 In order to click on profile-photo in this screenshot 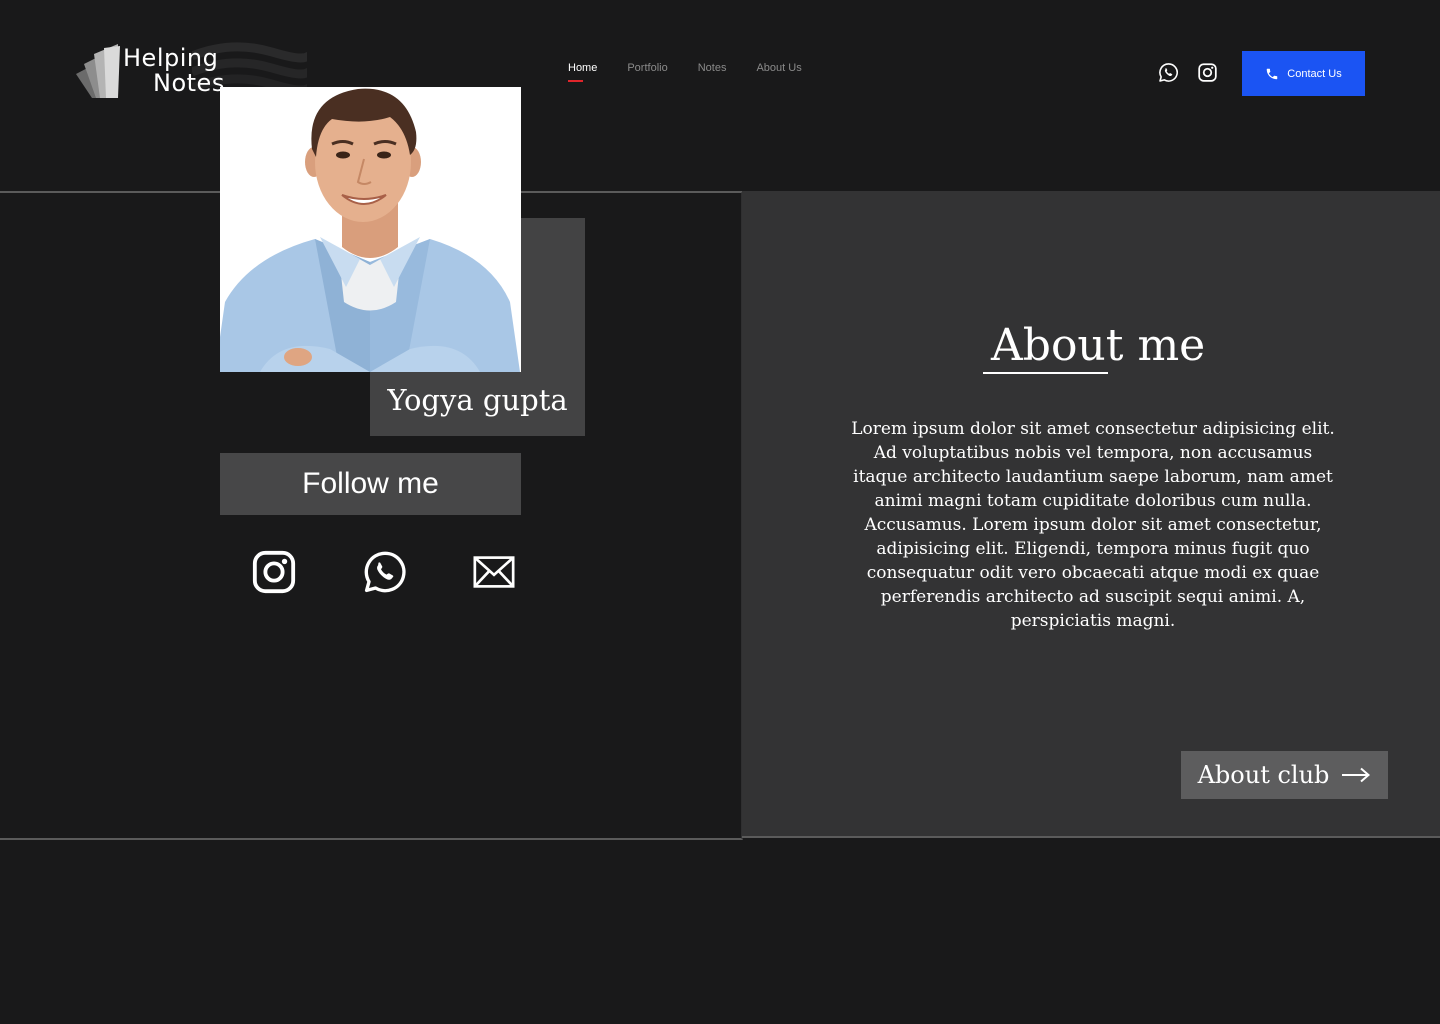, I will do `click(370, 229)`.